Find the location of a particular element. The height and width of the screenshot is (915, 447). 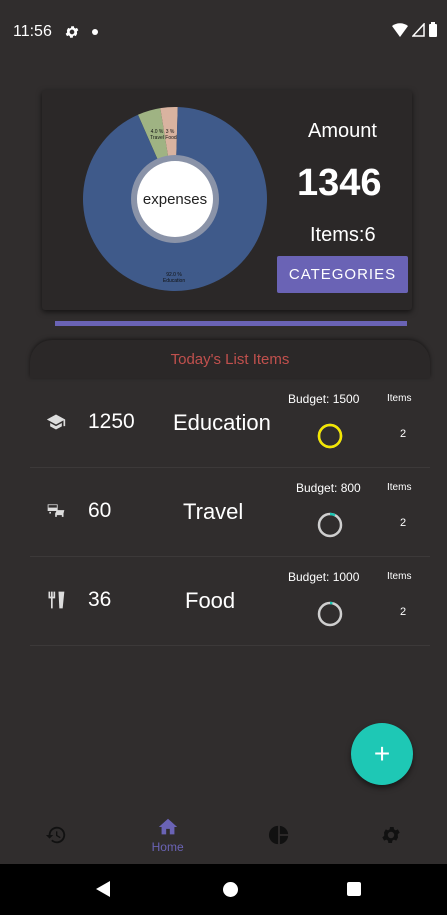

list-item-education: 1250 Education Budget: 1500 Items 2 is located at coordinates (230, 424).